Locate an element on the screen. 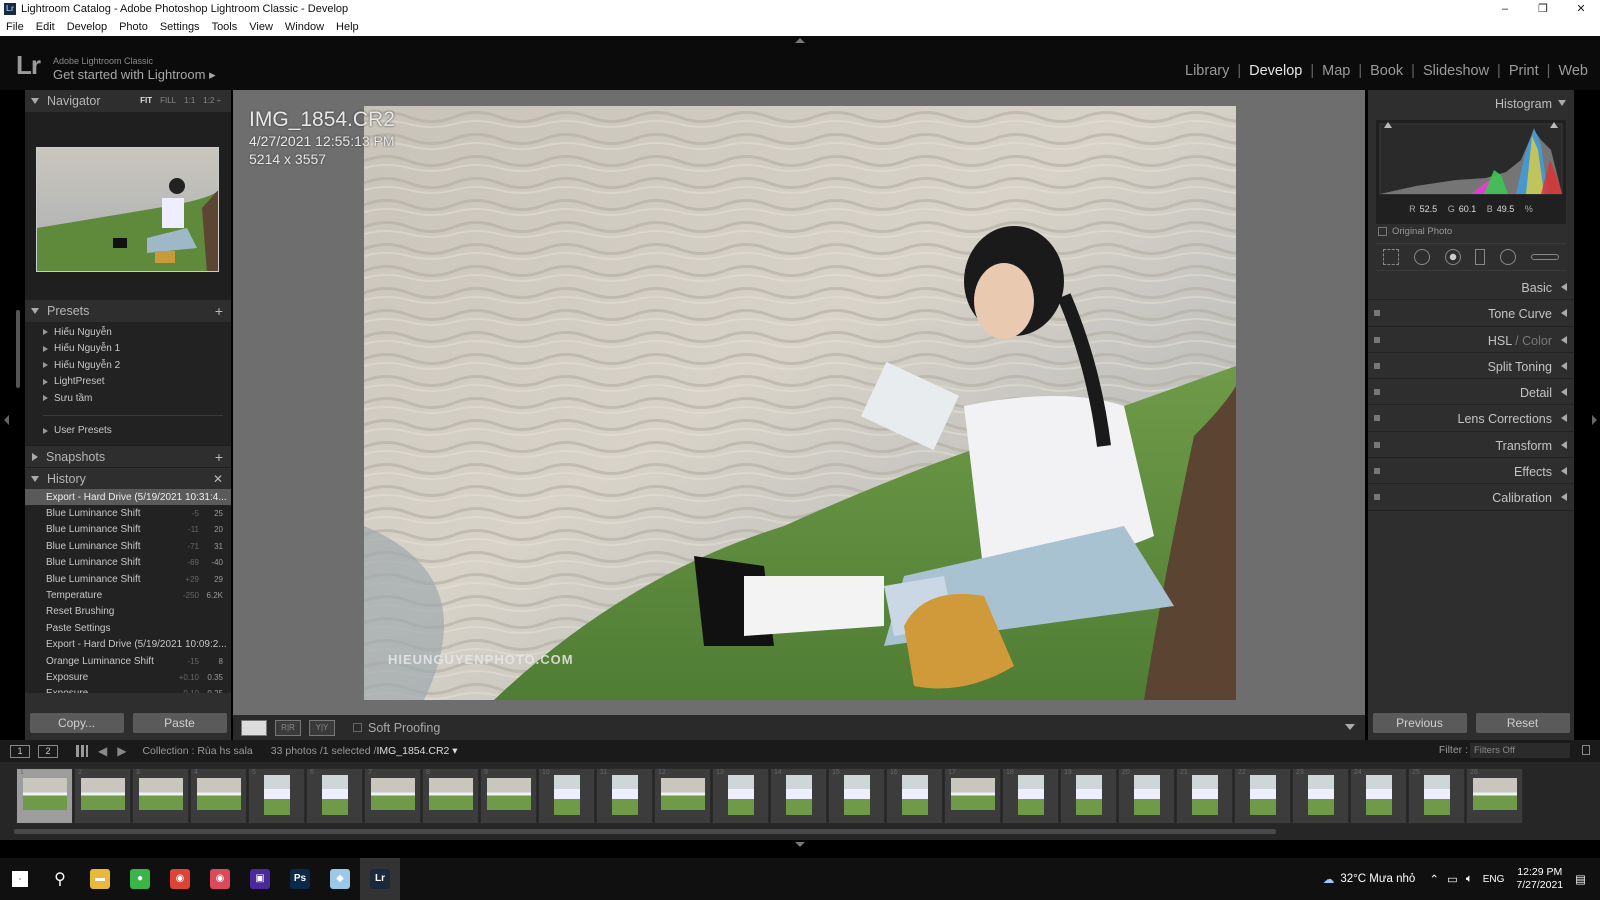 This screenshot has height=900, width=1600. original-photo-checkbox is located at coordinates (1382, 231).